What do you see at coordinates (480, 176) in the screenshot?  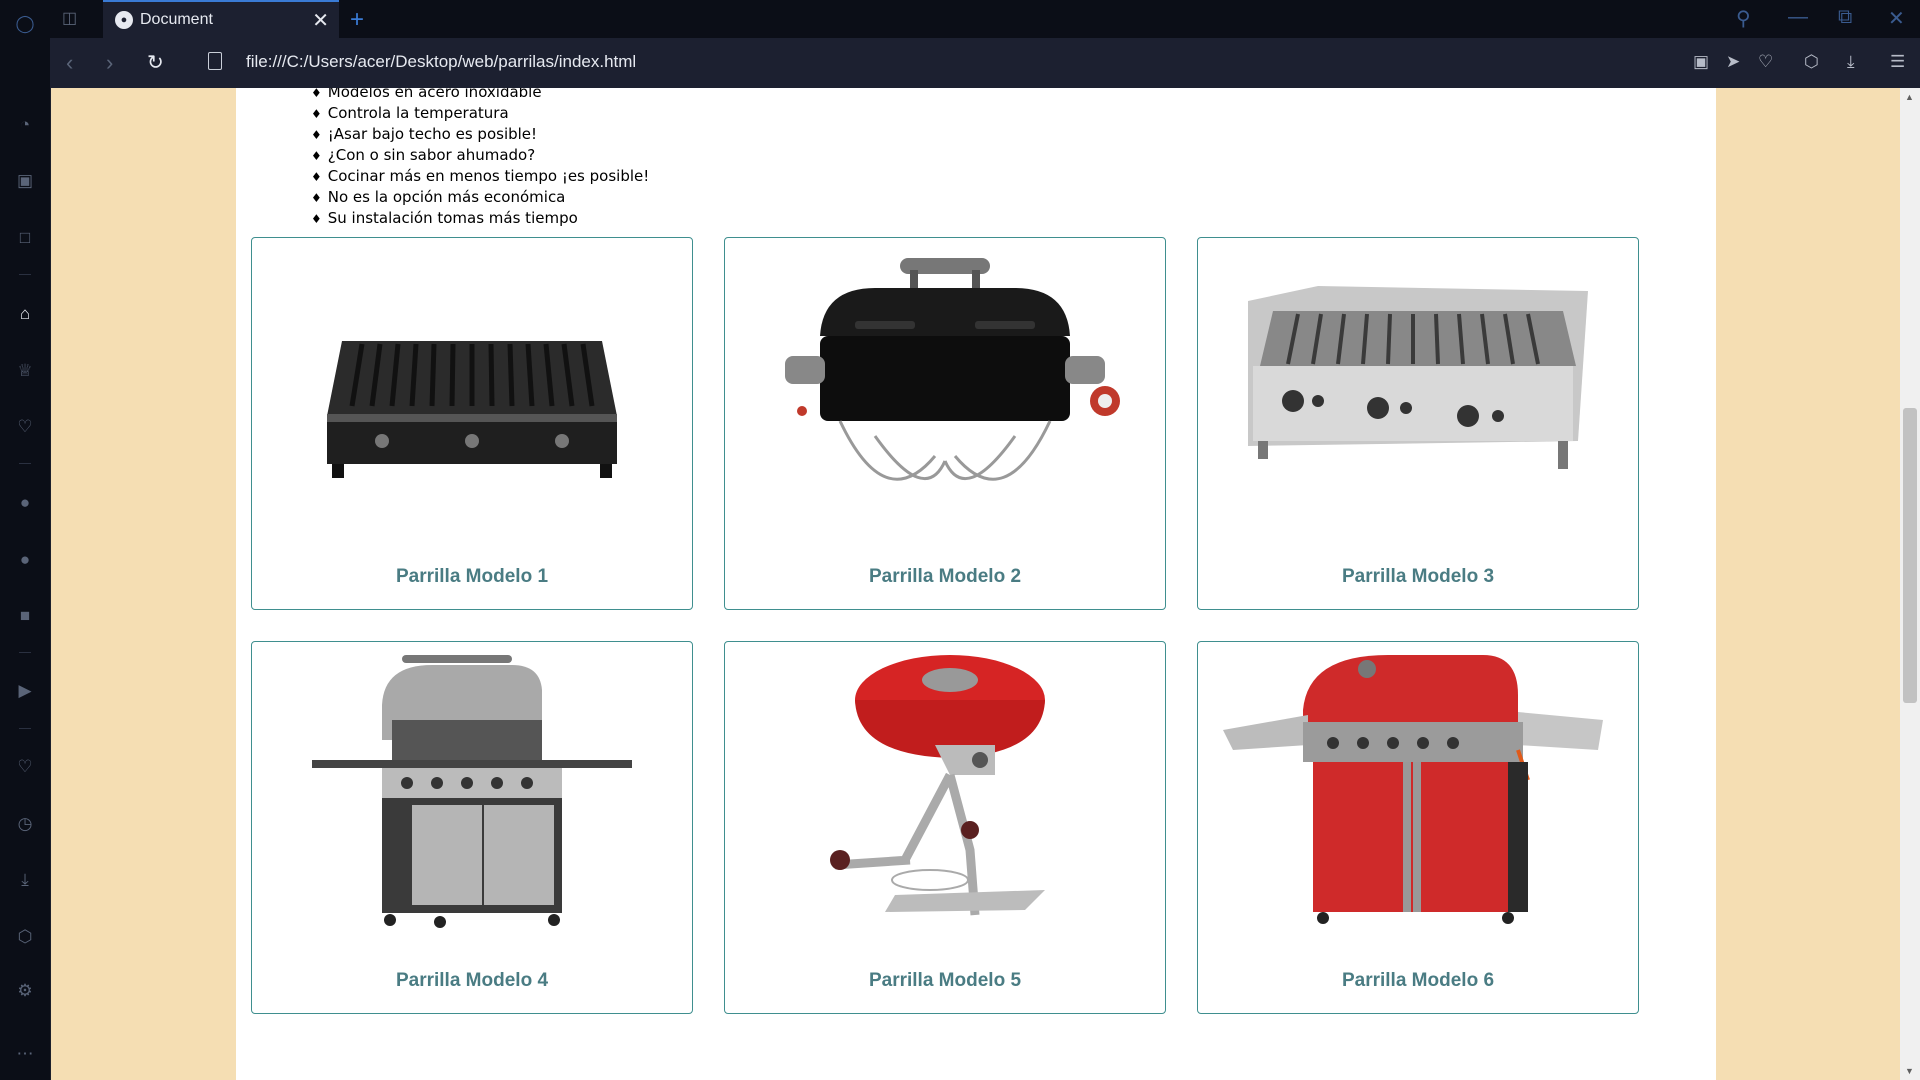 I see `feature-item: Cocinar más en menos tiempo ¡es posible!` at bounding box center [480, 176].